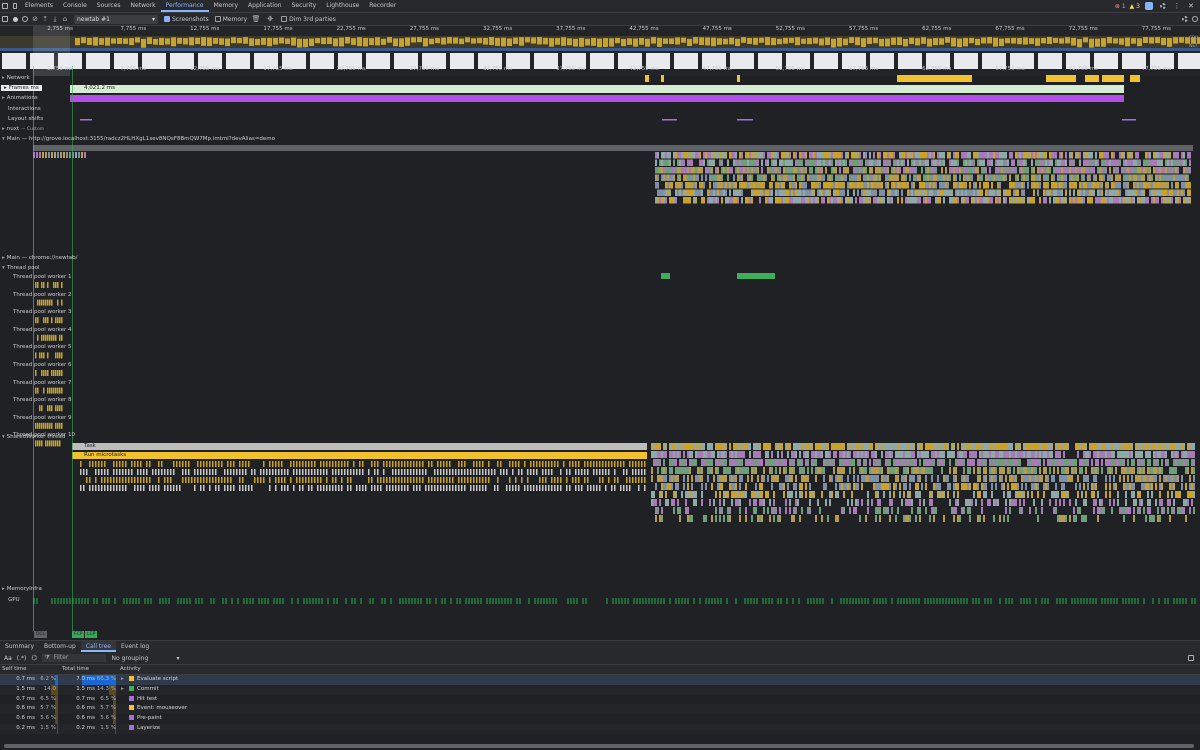  I want to click on capture-settings-icon, so click(1185, 19).